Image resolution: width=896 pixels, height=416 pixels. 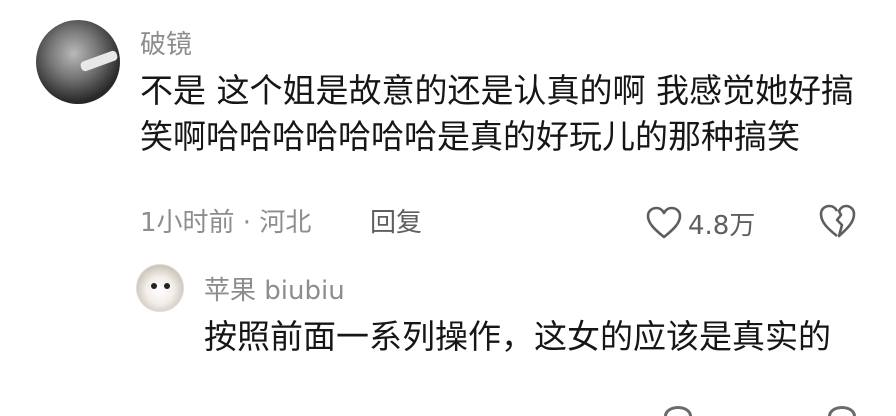 What do you see at coordinates (274, 288) in the screenshot?
I see `reply-username: 苹果 biubiu` at bounding box center [274, 288].